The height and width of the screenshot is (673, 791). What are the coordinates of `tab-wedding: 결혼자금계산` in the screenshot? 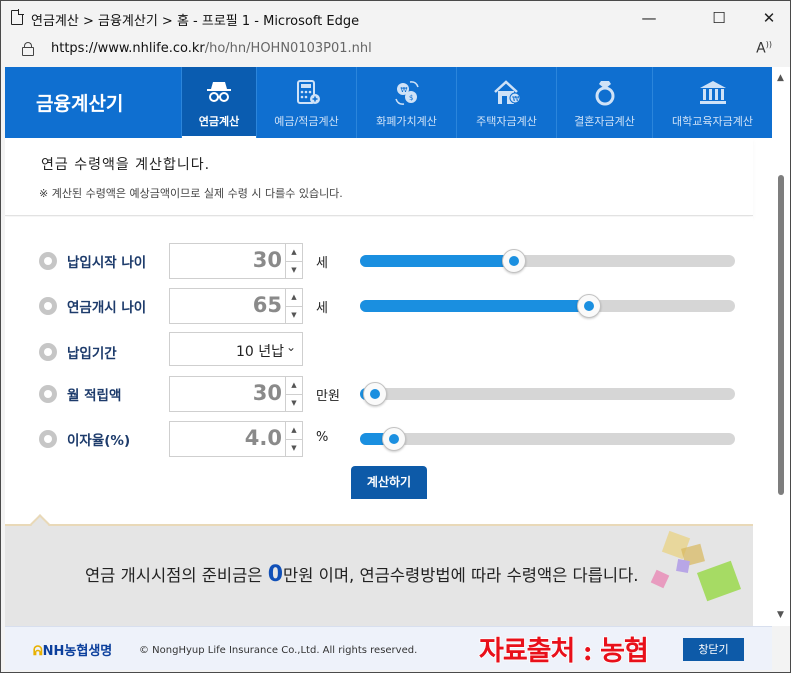 It's located at (604, 102).